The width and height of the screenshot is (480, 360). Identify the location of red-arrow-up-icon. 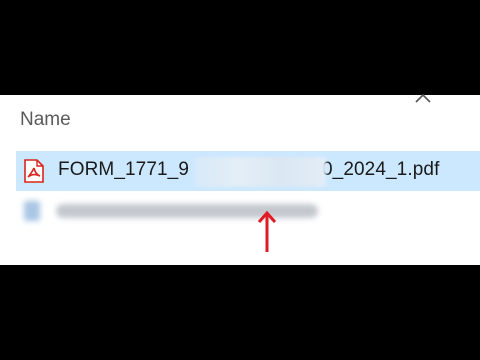
(267, 231).